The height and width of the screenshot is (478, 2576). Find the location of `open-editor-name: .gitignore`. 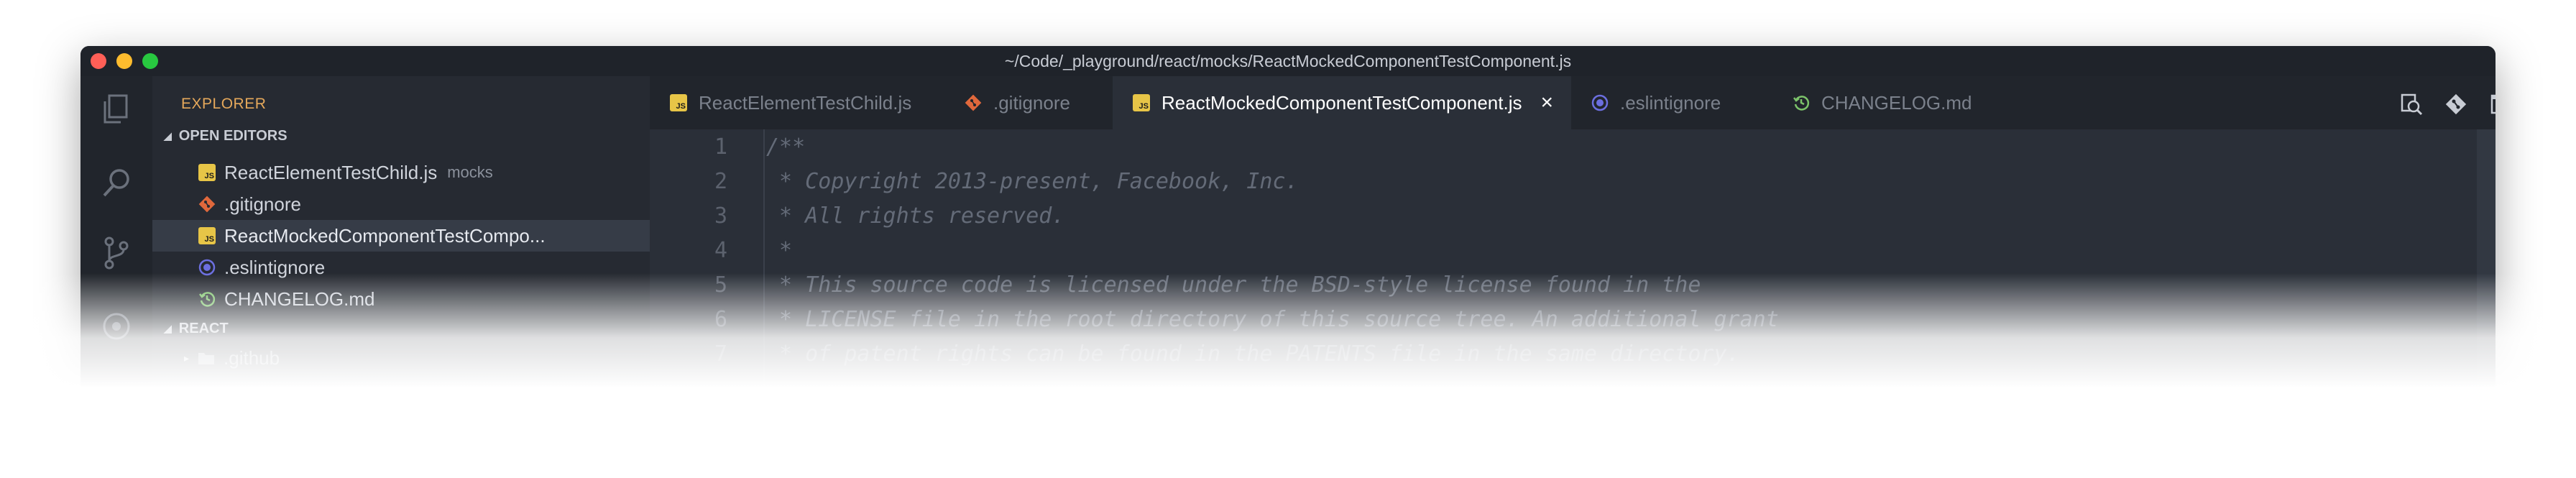

open-editor-name: .gitignore is located at coordinates (262, 204).